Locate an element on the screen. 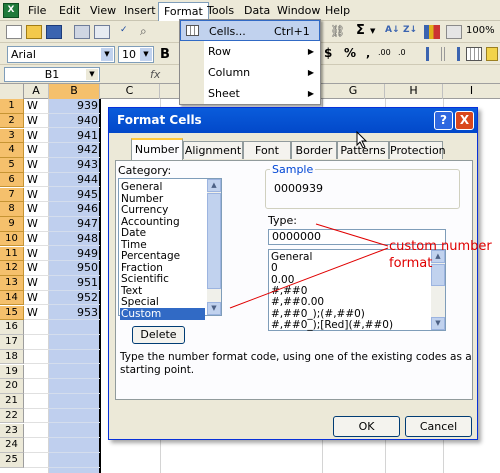 Image resolution: width=500 pixels, height=473 pixels. row-header: 3 is located at coordinates (12, 136).